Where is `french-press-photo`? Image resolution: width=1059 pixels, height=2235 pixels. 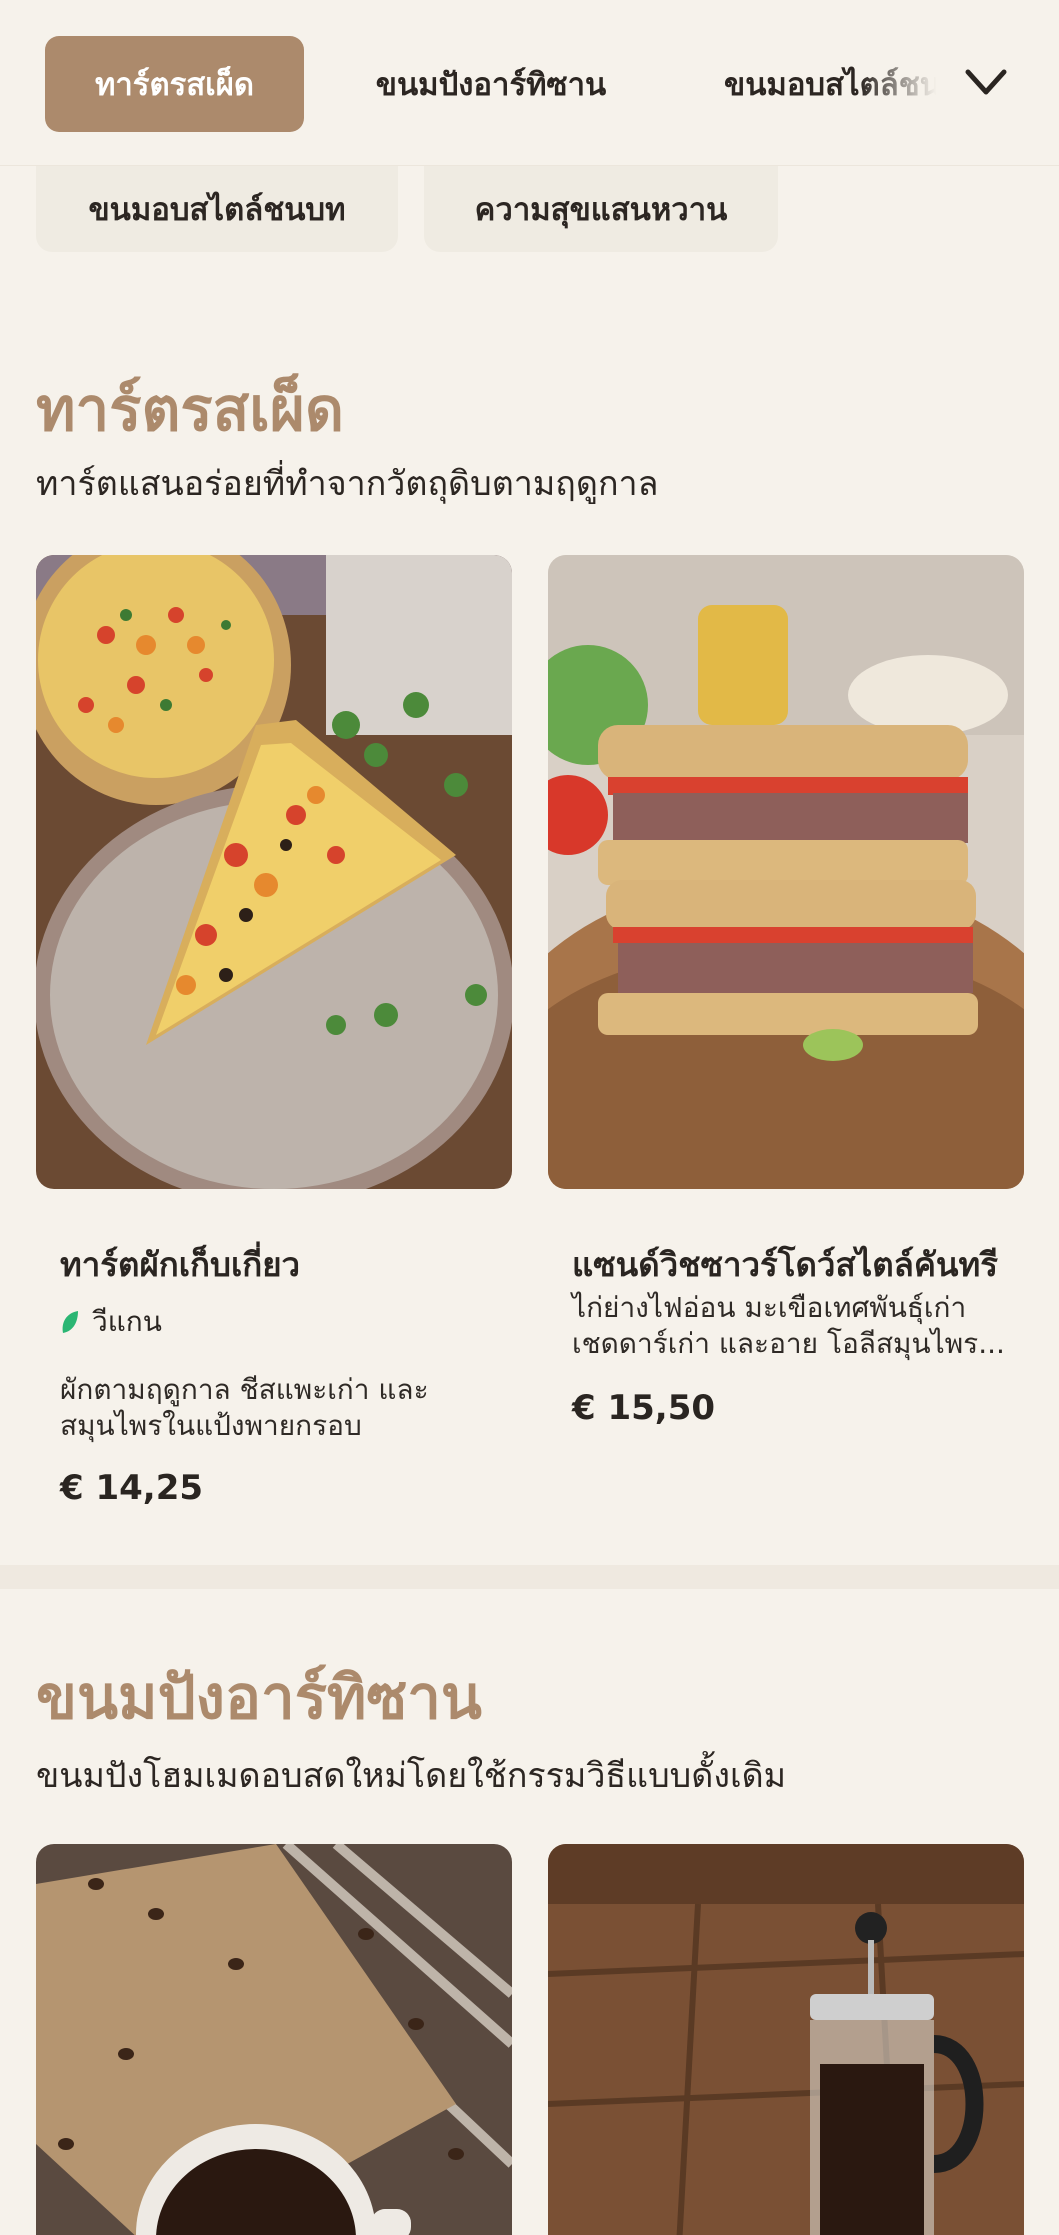
french-press-photo is located at coordinates (786, 2039).